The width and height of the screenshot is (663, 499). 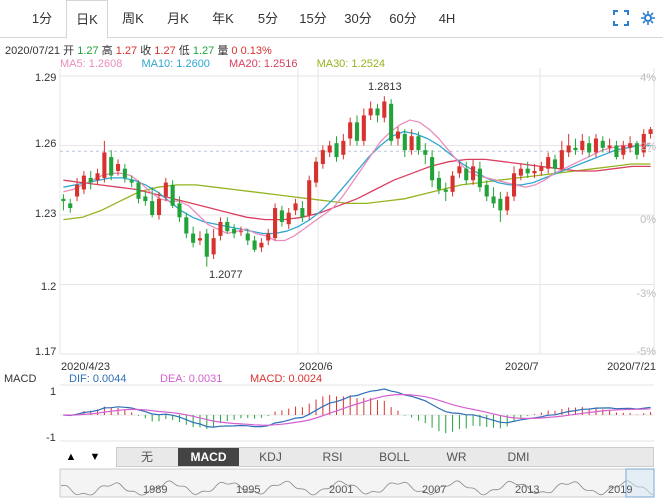 I want to click on overview-year-2: 2001, so click(x=341, y=490).